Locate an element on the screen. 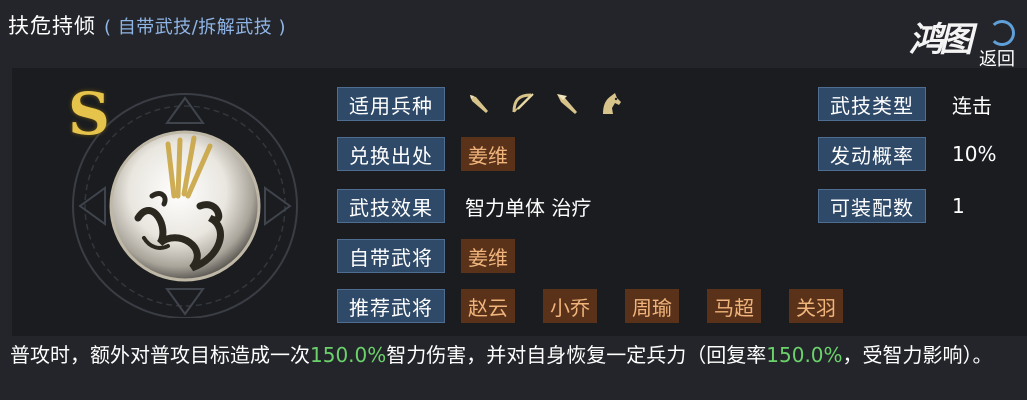 This screenshot has height=400, width=1027. recommended-general-chip: 马超 is located at coordinates (734, 306).